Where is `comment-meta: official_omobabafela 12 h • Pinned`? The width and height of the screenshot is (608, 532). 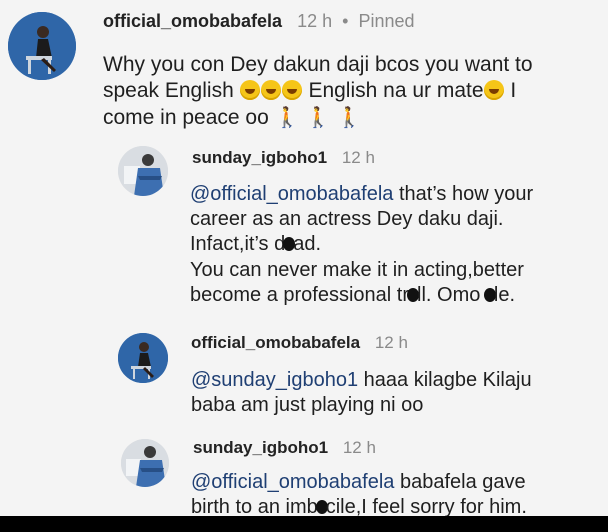 comment-meta: official_omobabafela 12 h • Pinned is located at coordinates (259, 21).